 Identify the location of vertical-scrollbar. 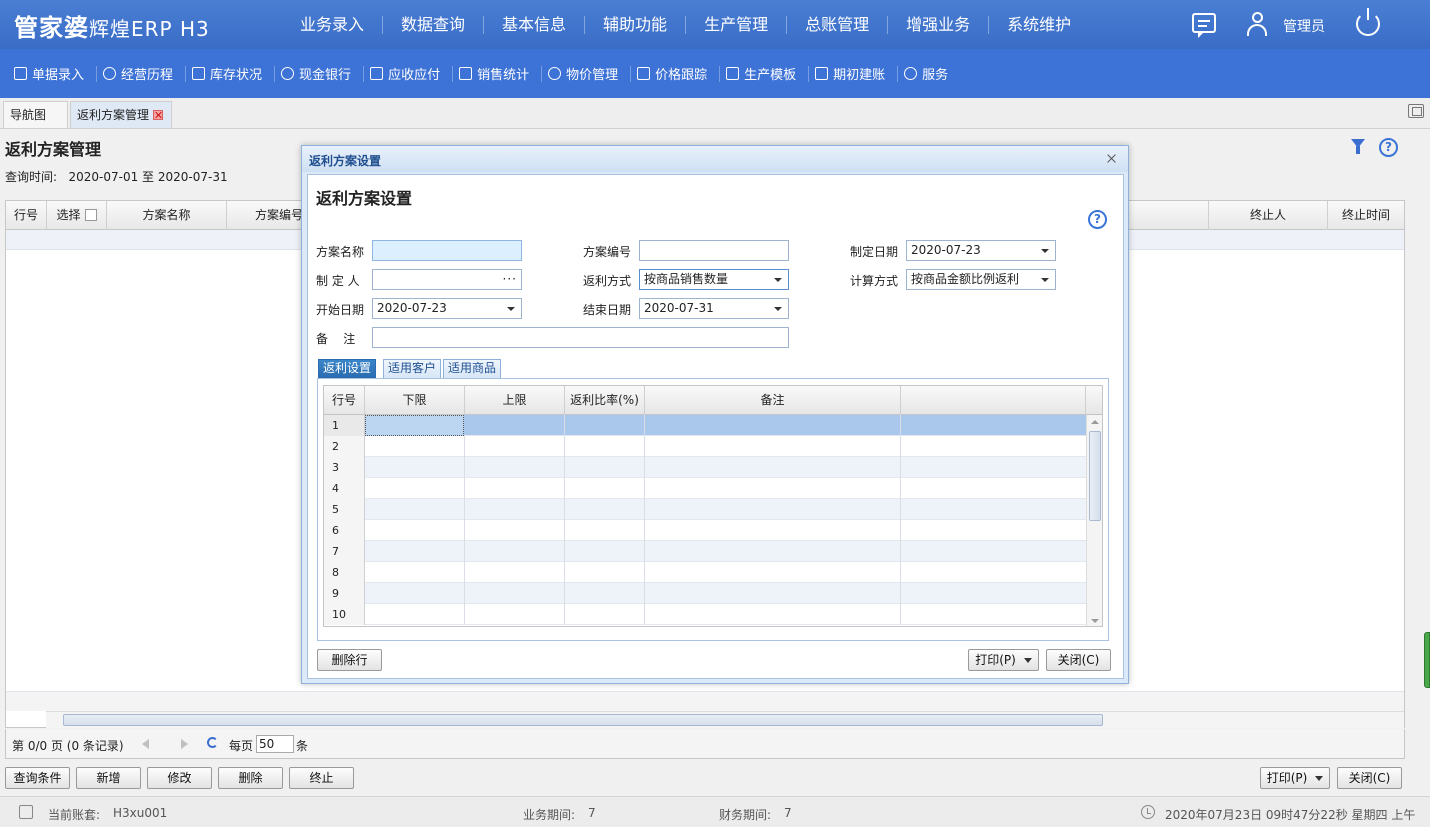
(1094, 520).